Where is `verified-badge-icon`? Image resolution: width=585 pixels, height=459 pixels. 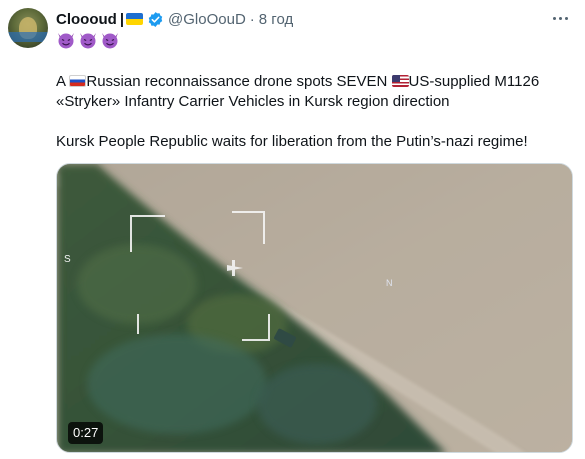 verified-badge-icon is located at coordinates (155, 19).